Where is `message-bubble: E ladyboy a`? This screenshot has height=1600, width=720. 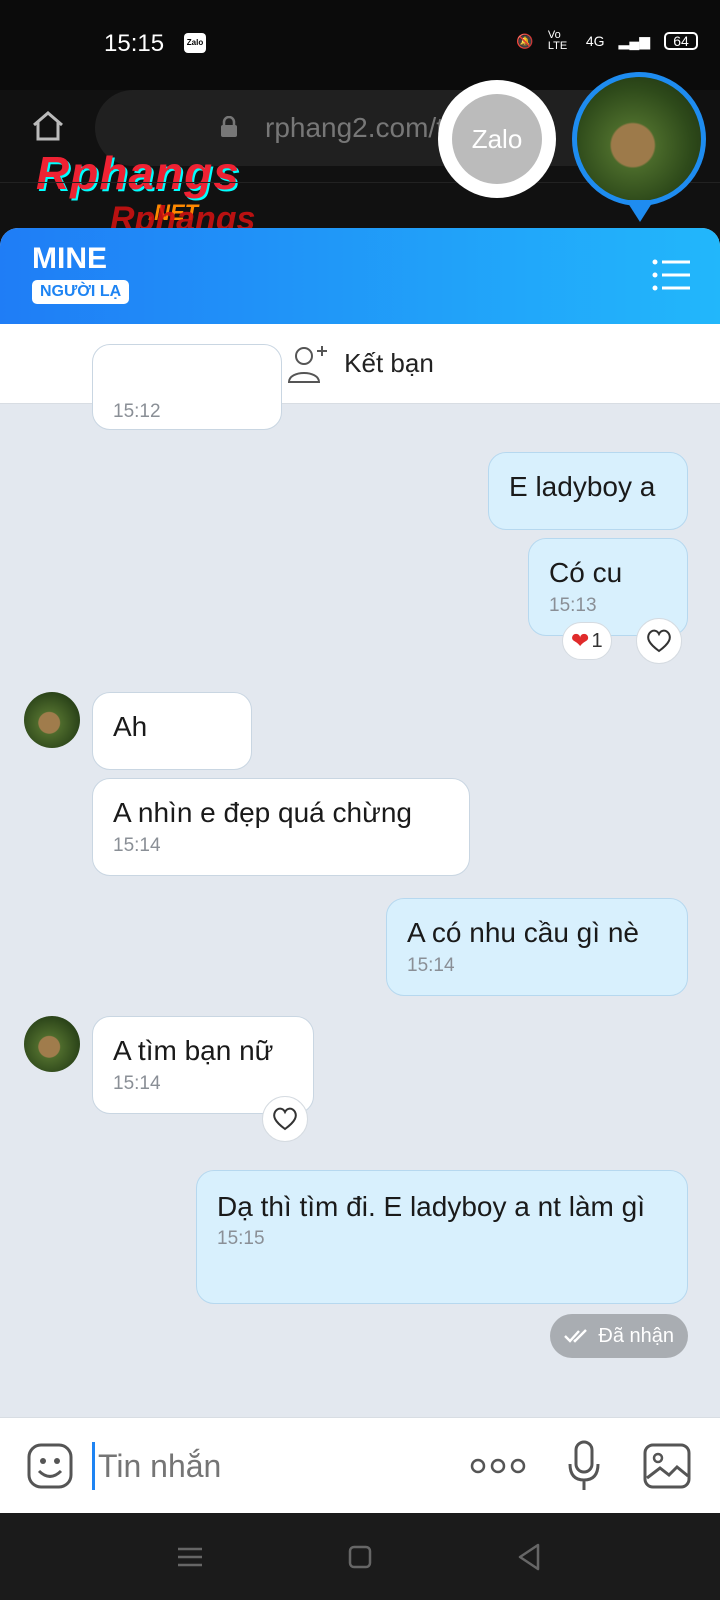 message-bubble: E ladyboy a is located at coordinates (588, 491).